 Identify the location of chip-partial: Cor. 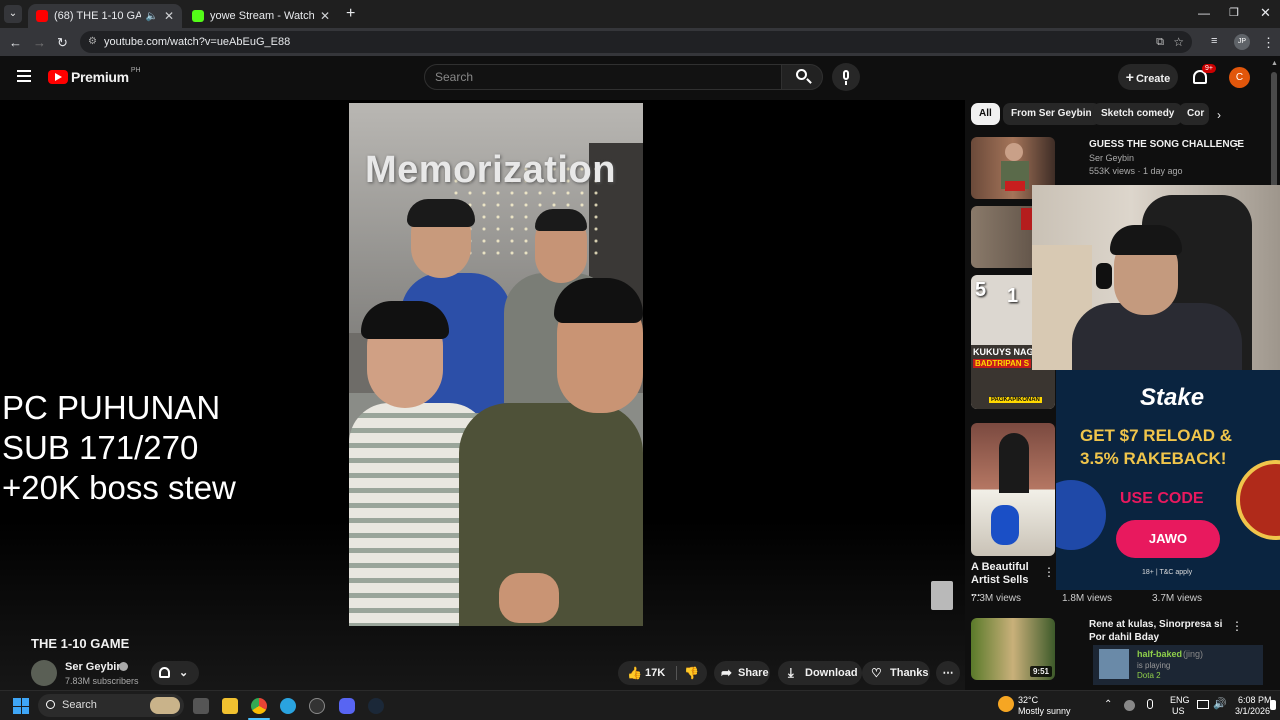
(1194, 114).